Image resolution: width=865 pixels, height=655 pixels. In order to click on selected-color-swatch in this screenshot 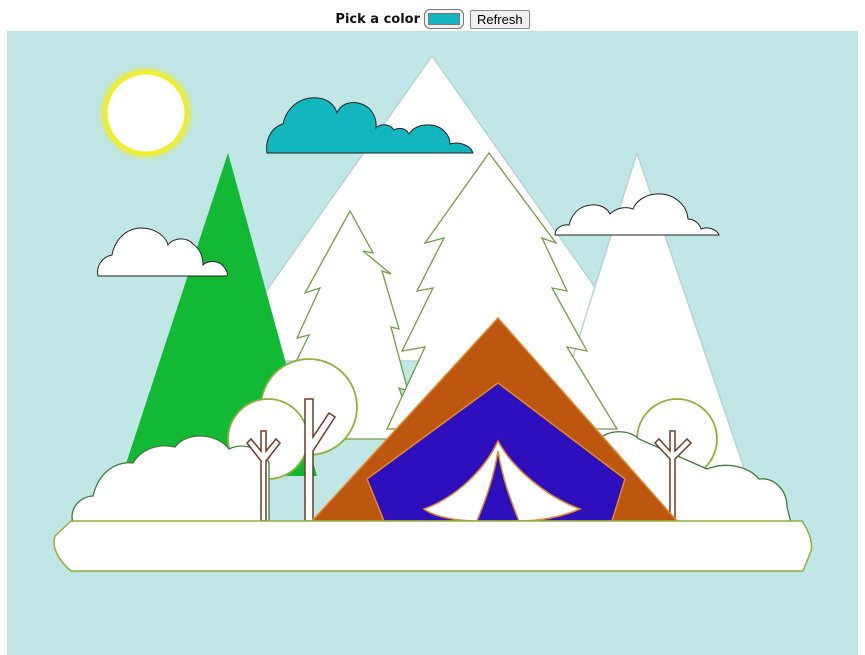, I will do `click(444, 19)`.